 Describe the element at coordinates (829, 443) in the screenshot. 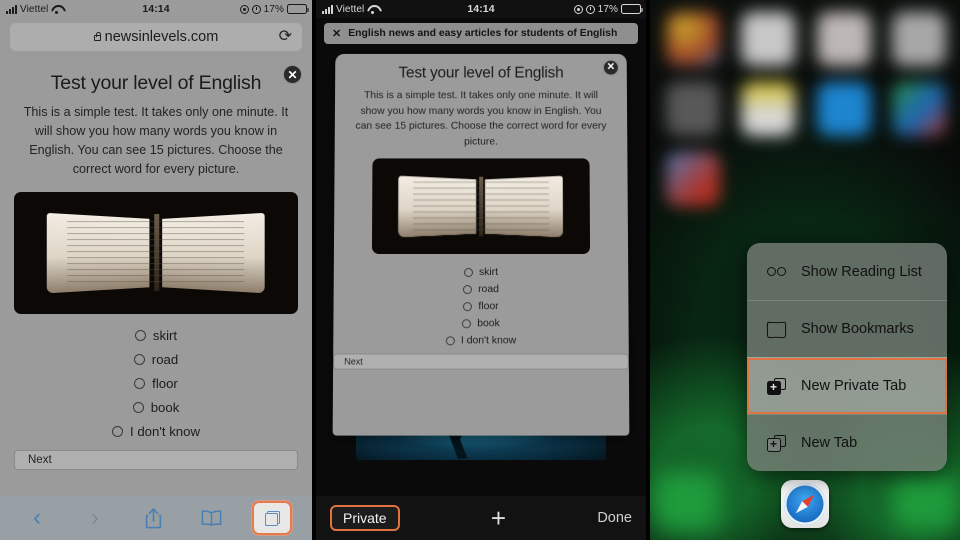

I see `menu-item-label: New Tab` at that location.